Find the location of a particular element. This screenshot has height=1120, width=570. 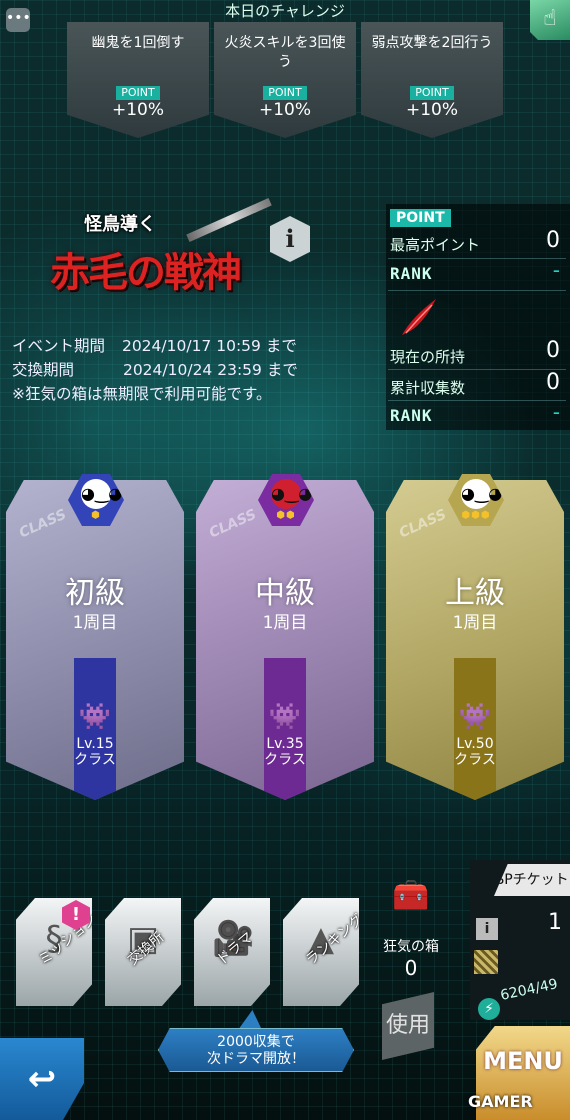

exchange-period: 交換期間 2024/10/24 23:59 まで is located at coordinates (197, 369).